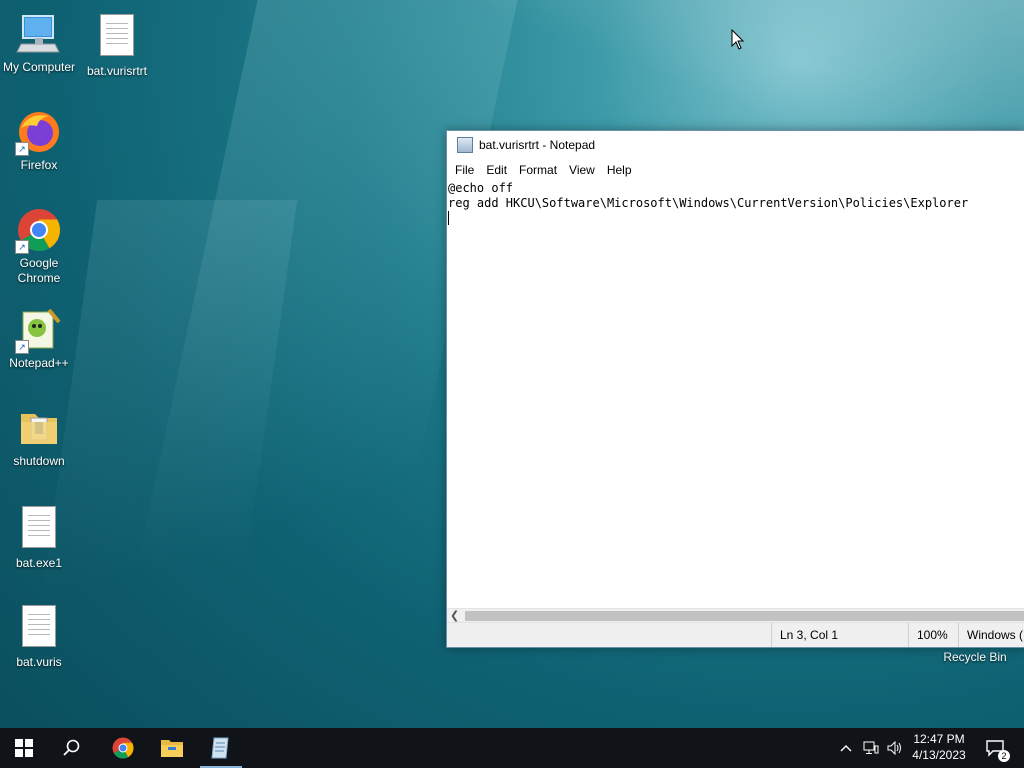 Image resolution: width=1024 pixels, height=768 pixels. Describe the element at coordinates (39, 363) in the screenshot. I see `desktop-icon-label: Notepad++` at that location.